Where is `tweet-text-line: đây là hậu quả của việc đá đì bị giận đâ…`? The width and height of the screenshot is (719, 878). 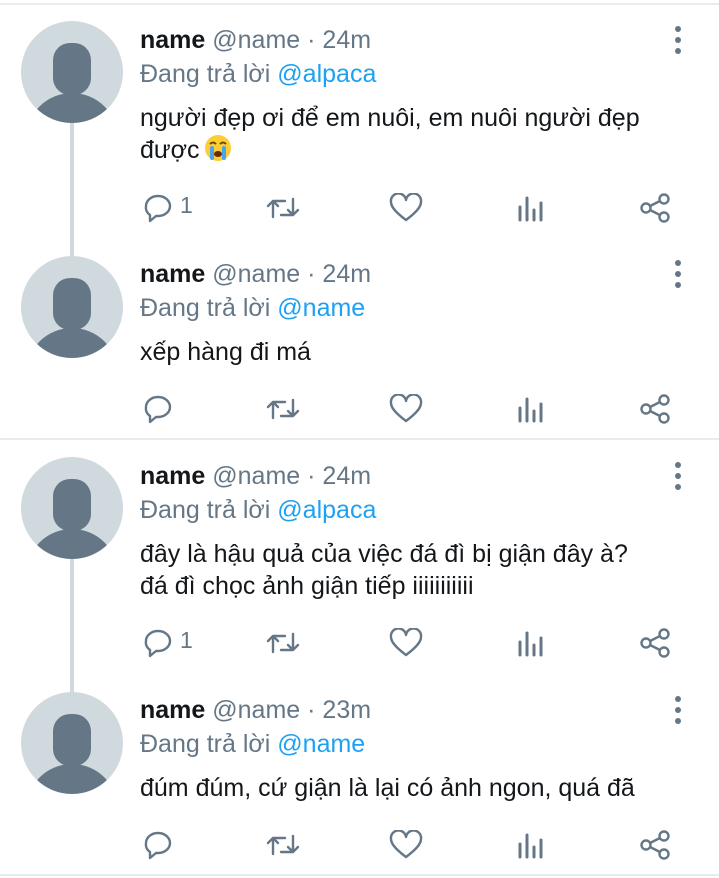
tweet-text-line: đây là hậu quả của việc đá đì bị giận đâ… is located at coordinates (384, 554).